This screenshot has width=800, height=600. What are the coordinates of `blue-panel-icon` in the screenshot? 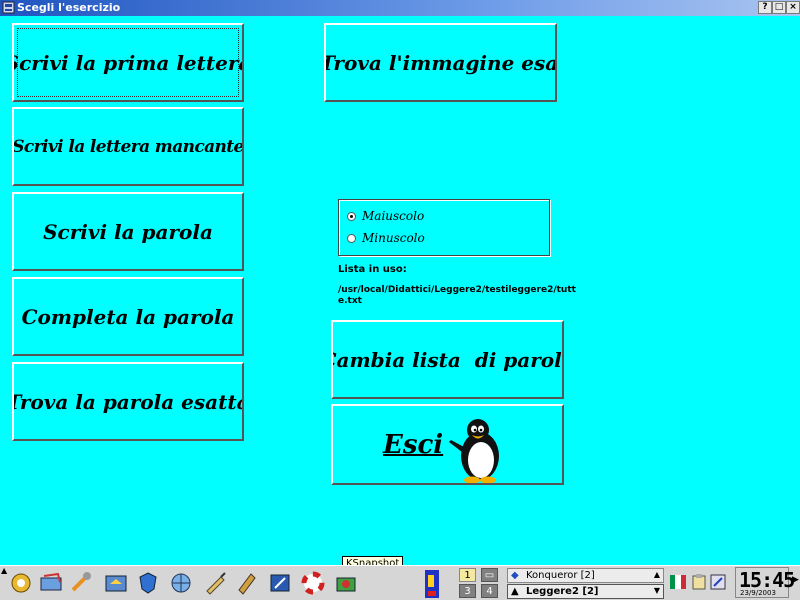 It's located at (432, 584).